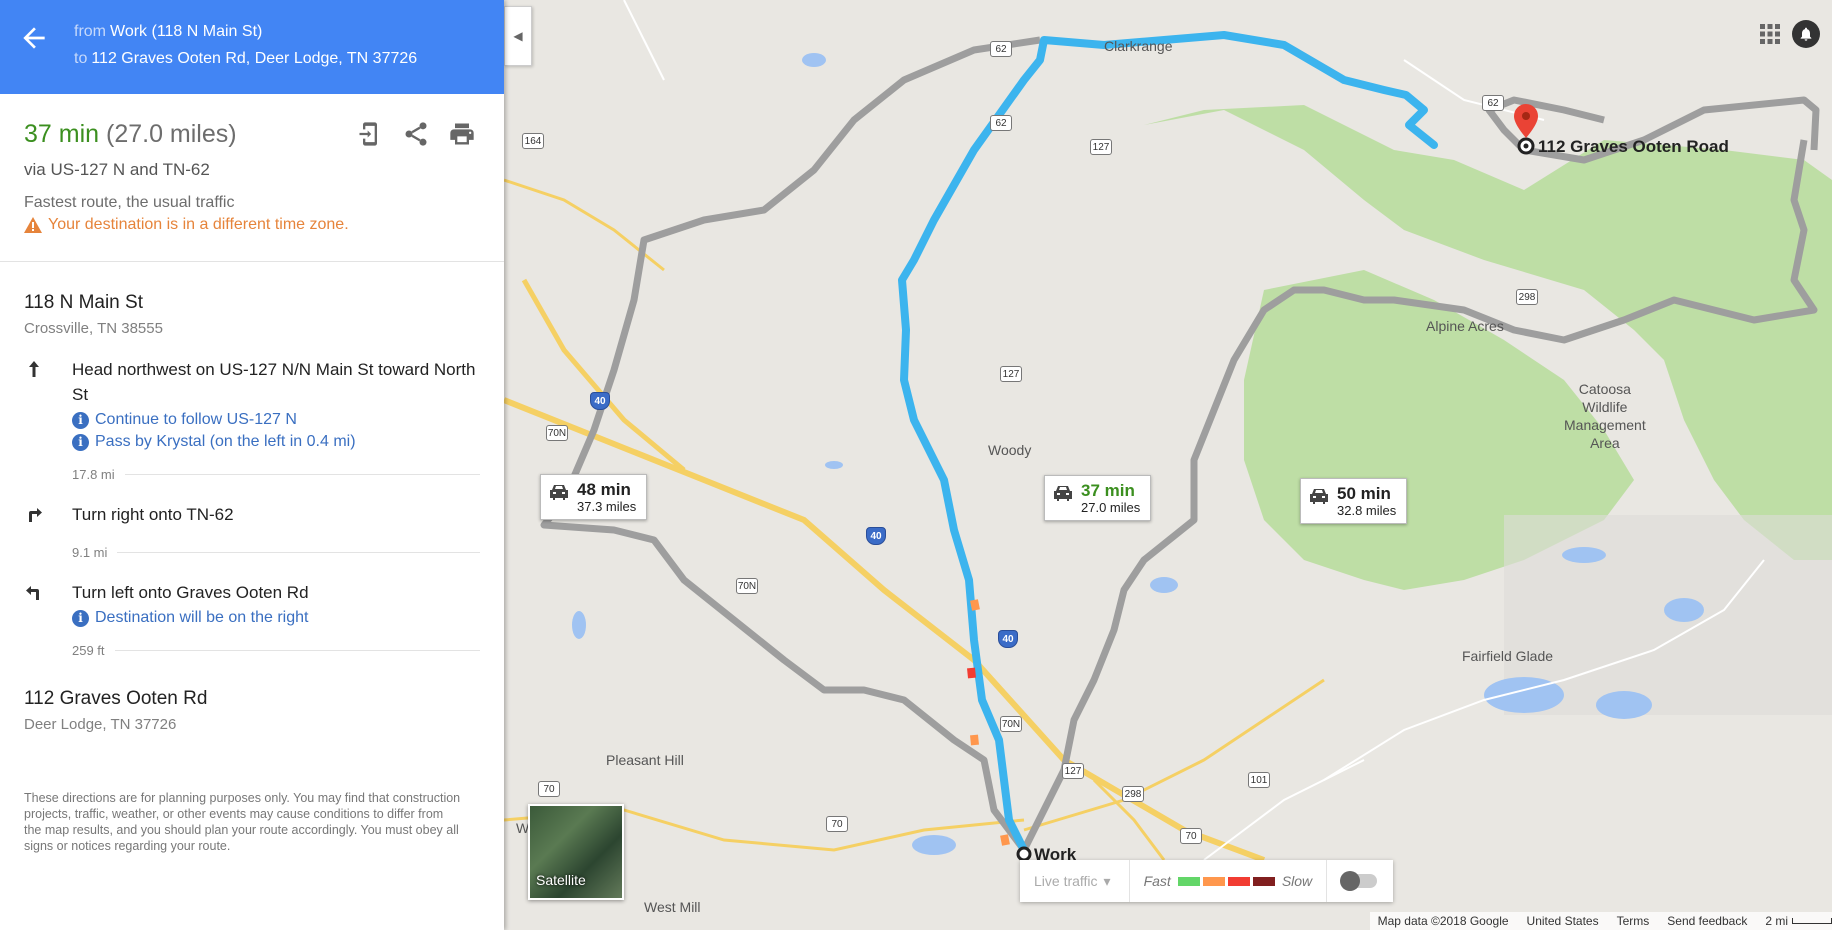 This screenshot has height=930, width=1832. I want to click on step-distance-row: 17.8 mi, so click(276, 474).